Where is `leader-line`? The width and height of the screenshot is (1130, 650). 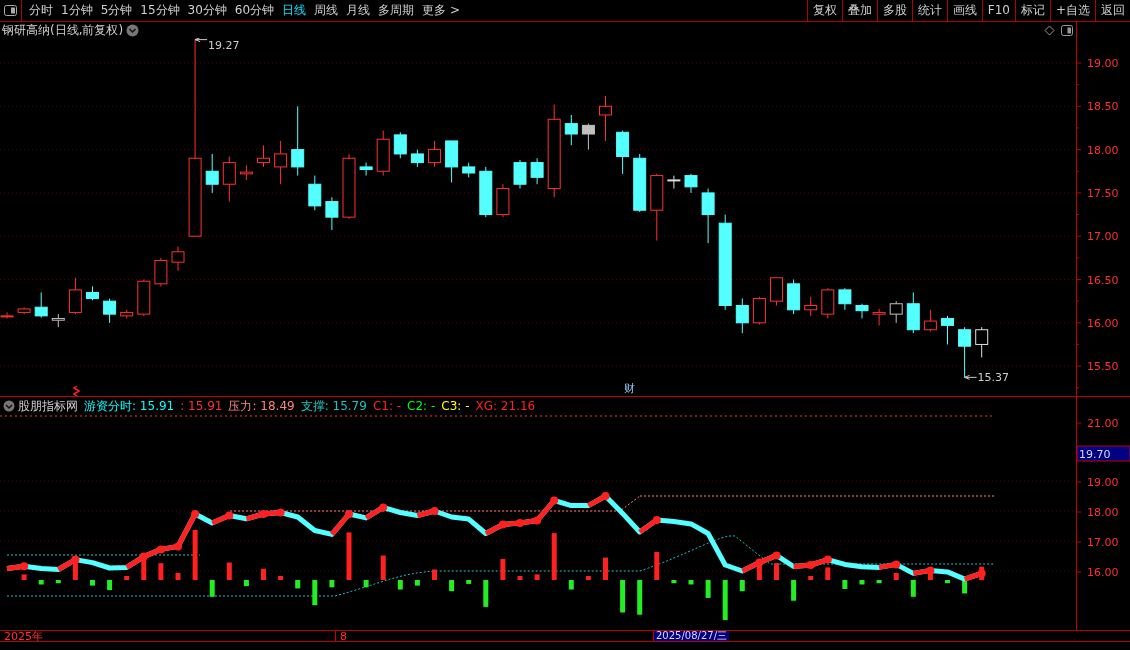
leader-line is located at coordinates (971, 377).